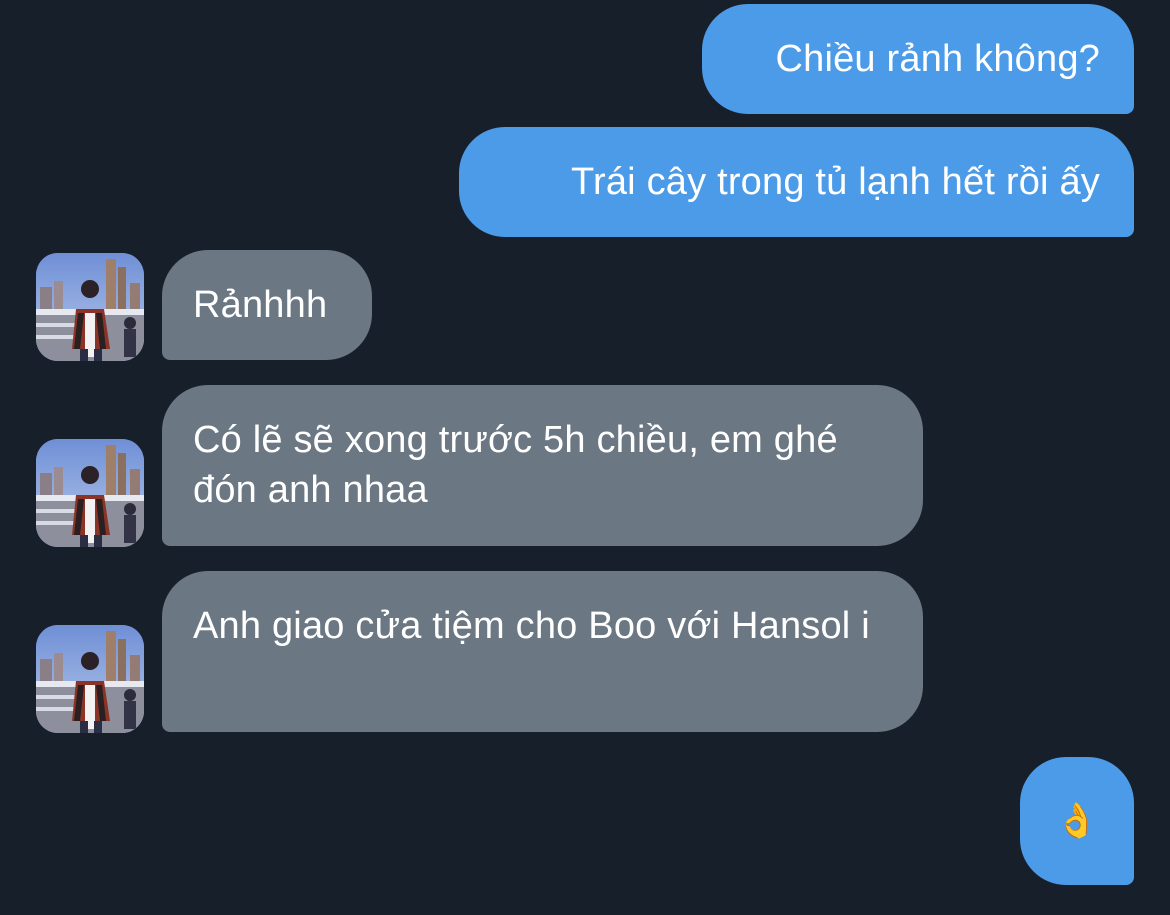 This screenshot has height=915, width=1170. What do you see at coordinates (835, 182) in the screenshot?
I see `message-text: Trái cây trong tủ lạnh hết rồi ấy` at bounding box center [835, 182].